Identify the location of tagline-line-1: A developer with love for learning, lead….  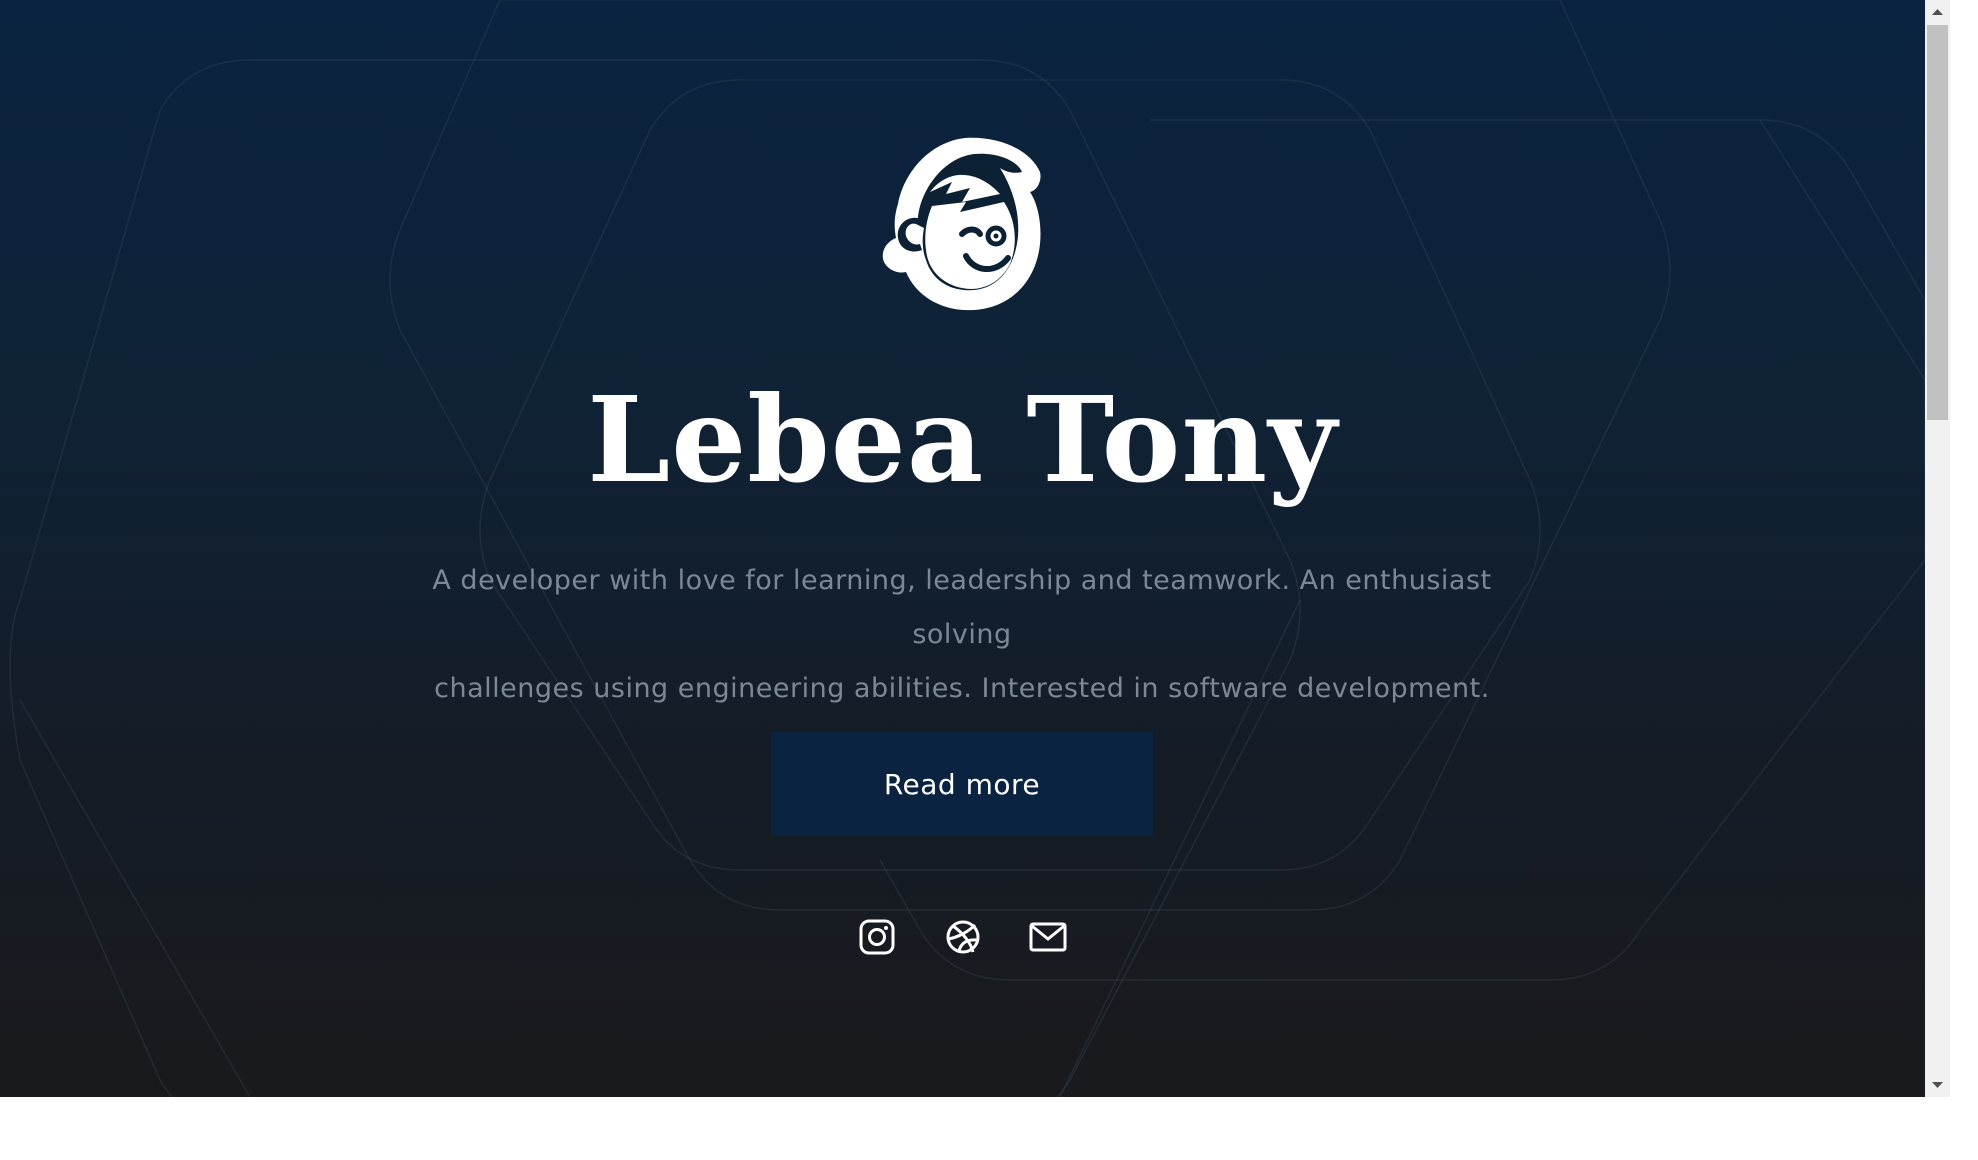
(962, 607).